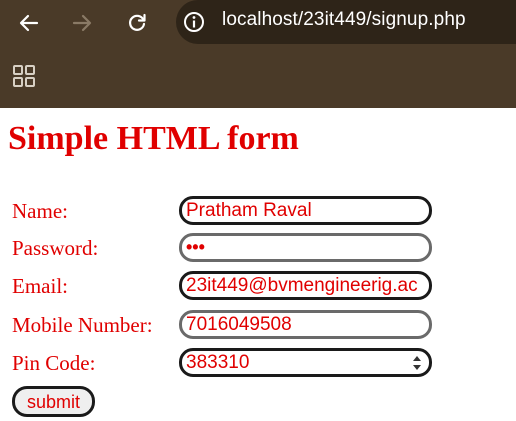 This screenshot has width=516, height=421. What do you see at coordinates (305, 285) in the screenshot?
I see `email-input: 23it449@bvmengineerig.ac` at bounding box center [305, 285].